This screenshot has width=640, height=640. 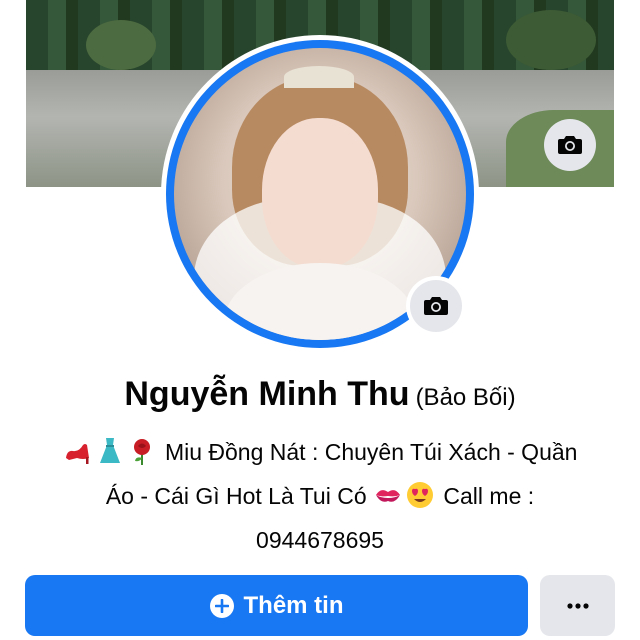 I want to click on bio-text-2b: Call me :, so click(x=489, y=496).